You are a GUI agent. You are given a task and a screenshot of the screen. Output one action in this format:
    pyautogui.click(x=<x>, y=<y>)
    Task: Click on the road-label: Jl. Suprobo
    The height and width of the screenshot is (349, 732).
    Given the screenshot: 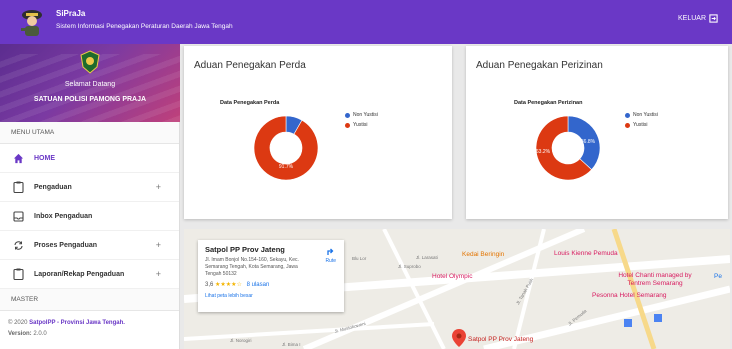 What is the action you would take?
    pyautogui.click(x=409, y=266)
    